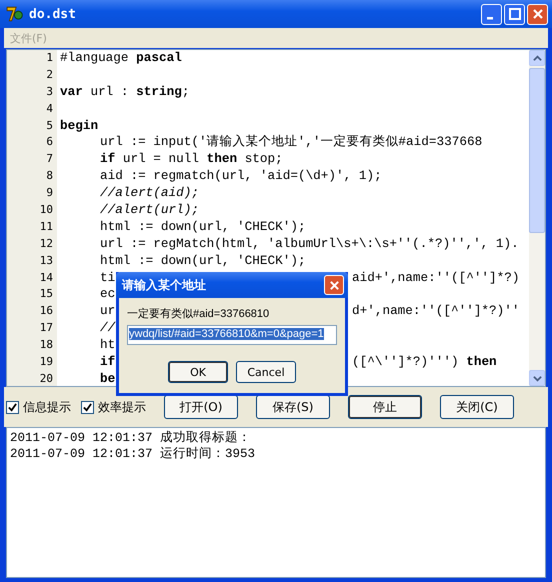 This screenshot has width=552, height=582. Describe the element at coordinates (45, 294) in the screenshot. I see `line-number: 15` at that location.